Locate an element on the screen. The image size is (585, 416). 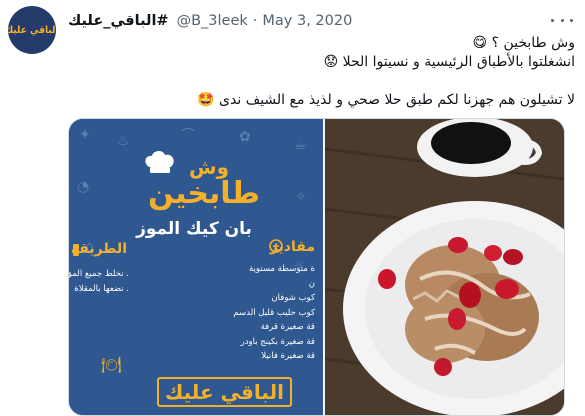
ingredients-heading: مقادير is located at coordinates (292, 247).